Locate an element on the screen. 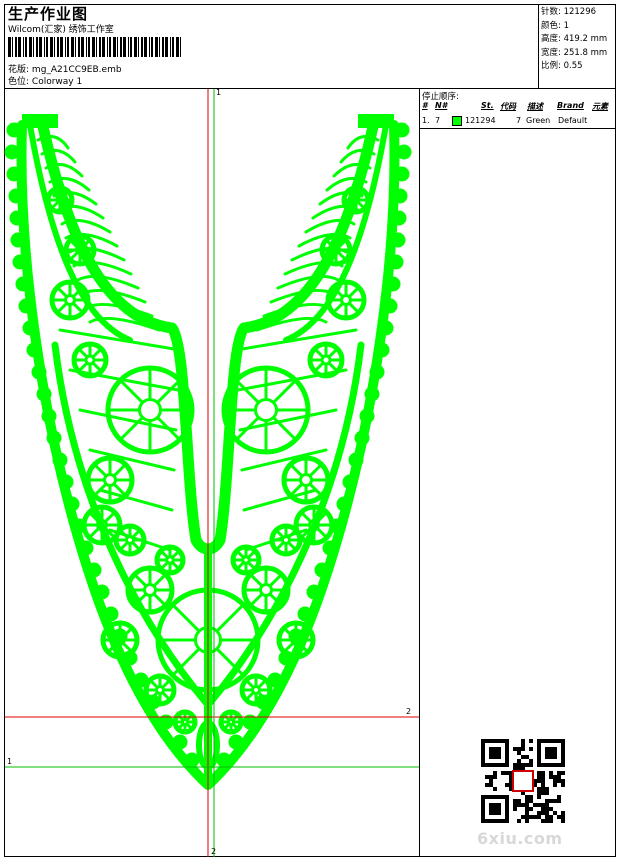 The height and width of the screenshot is (860, 620). shoulder-tip is located at coordinates (376, 121).